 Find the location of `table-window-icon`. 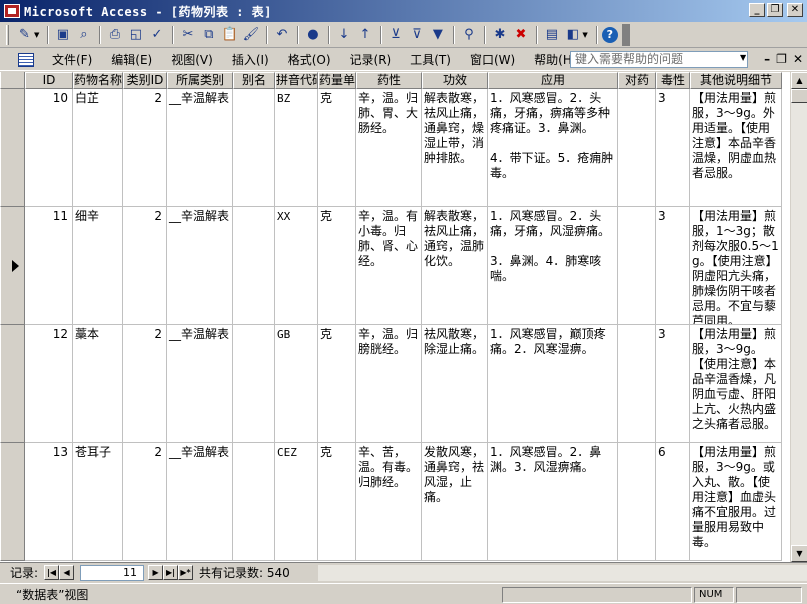

table-window-icon is located at coordinates (26, 59).